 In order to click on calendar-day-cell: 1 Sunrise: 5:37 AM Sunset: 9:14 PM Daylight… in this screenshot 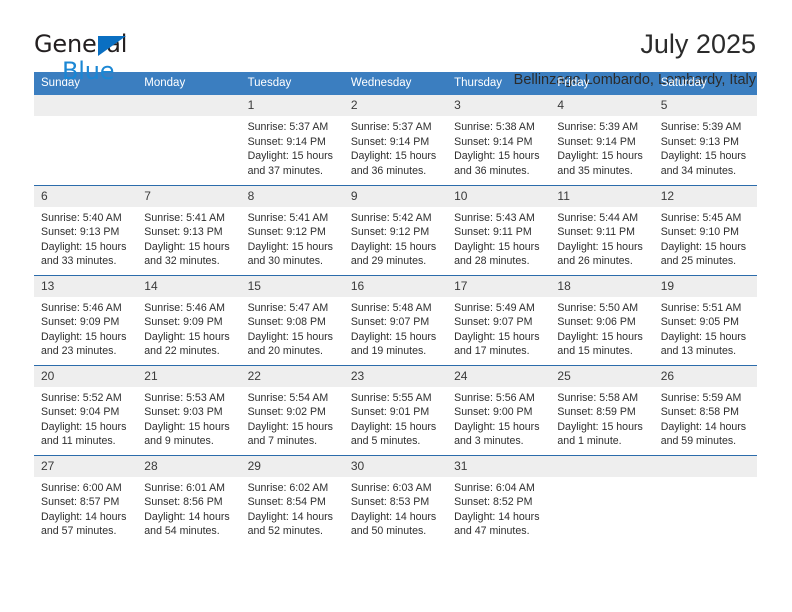, I will do `click(292, 140)`.